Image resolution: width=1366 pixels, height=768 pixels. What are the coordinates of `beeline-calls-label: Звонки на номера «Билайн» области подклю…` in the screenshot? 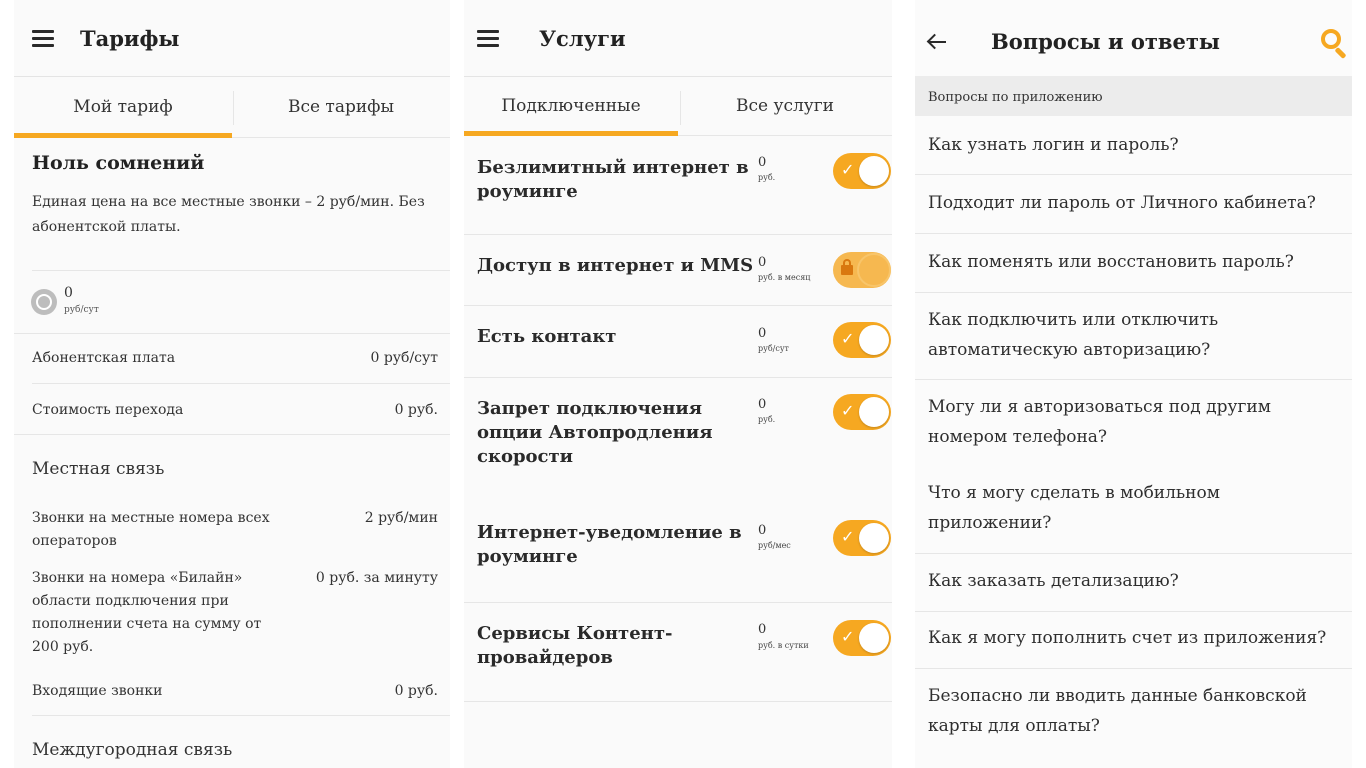 It's located at (147, 612).